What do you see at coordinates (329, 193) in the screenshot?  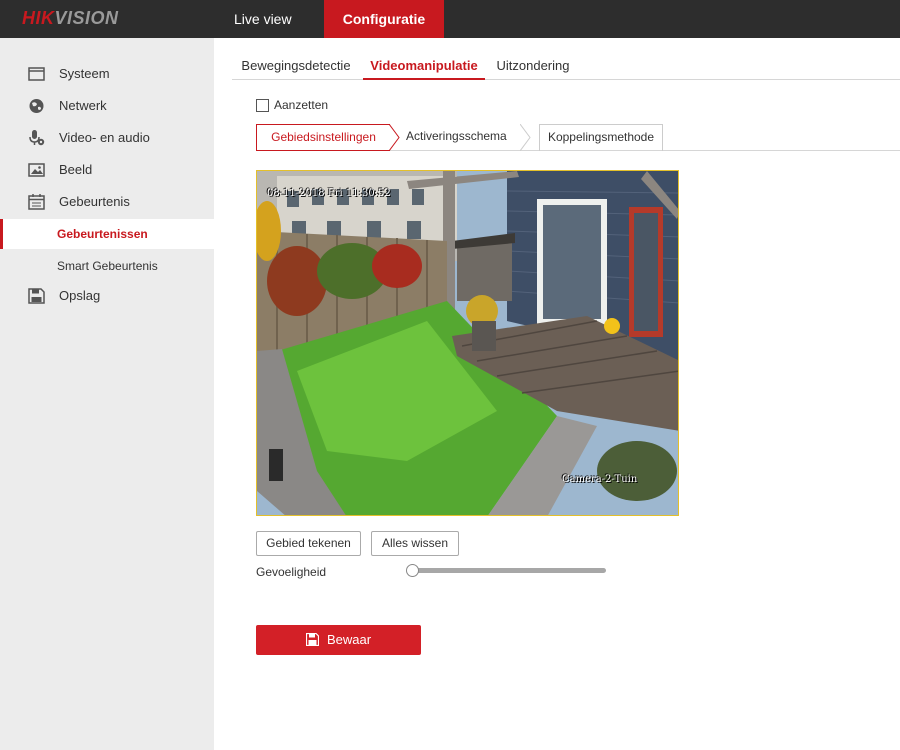 I see `camera-timestamp-osd: 08-11-2018 Fri 11:30:52` at bounding box center [329, 193].